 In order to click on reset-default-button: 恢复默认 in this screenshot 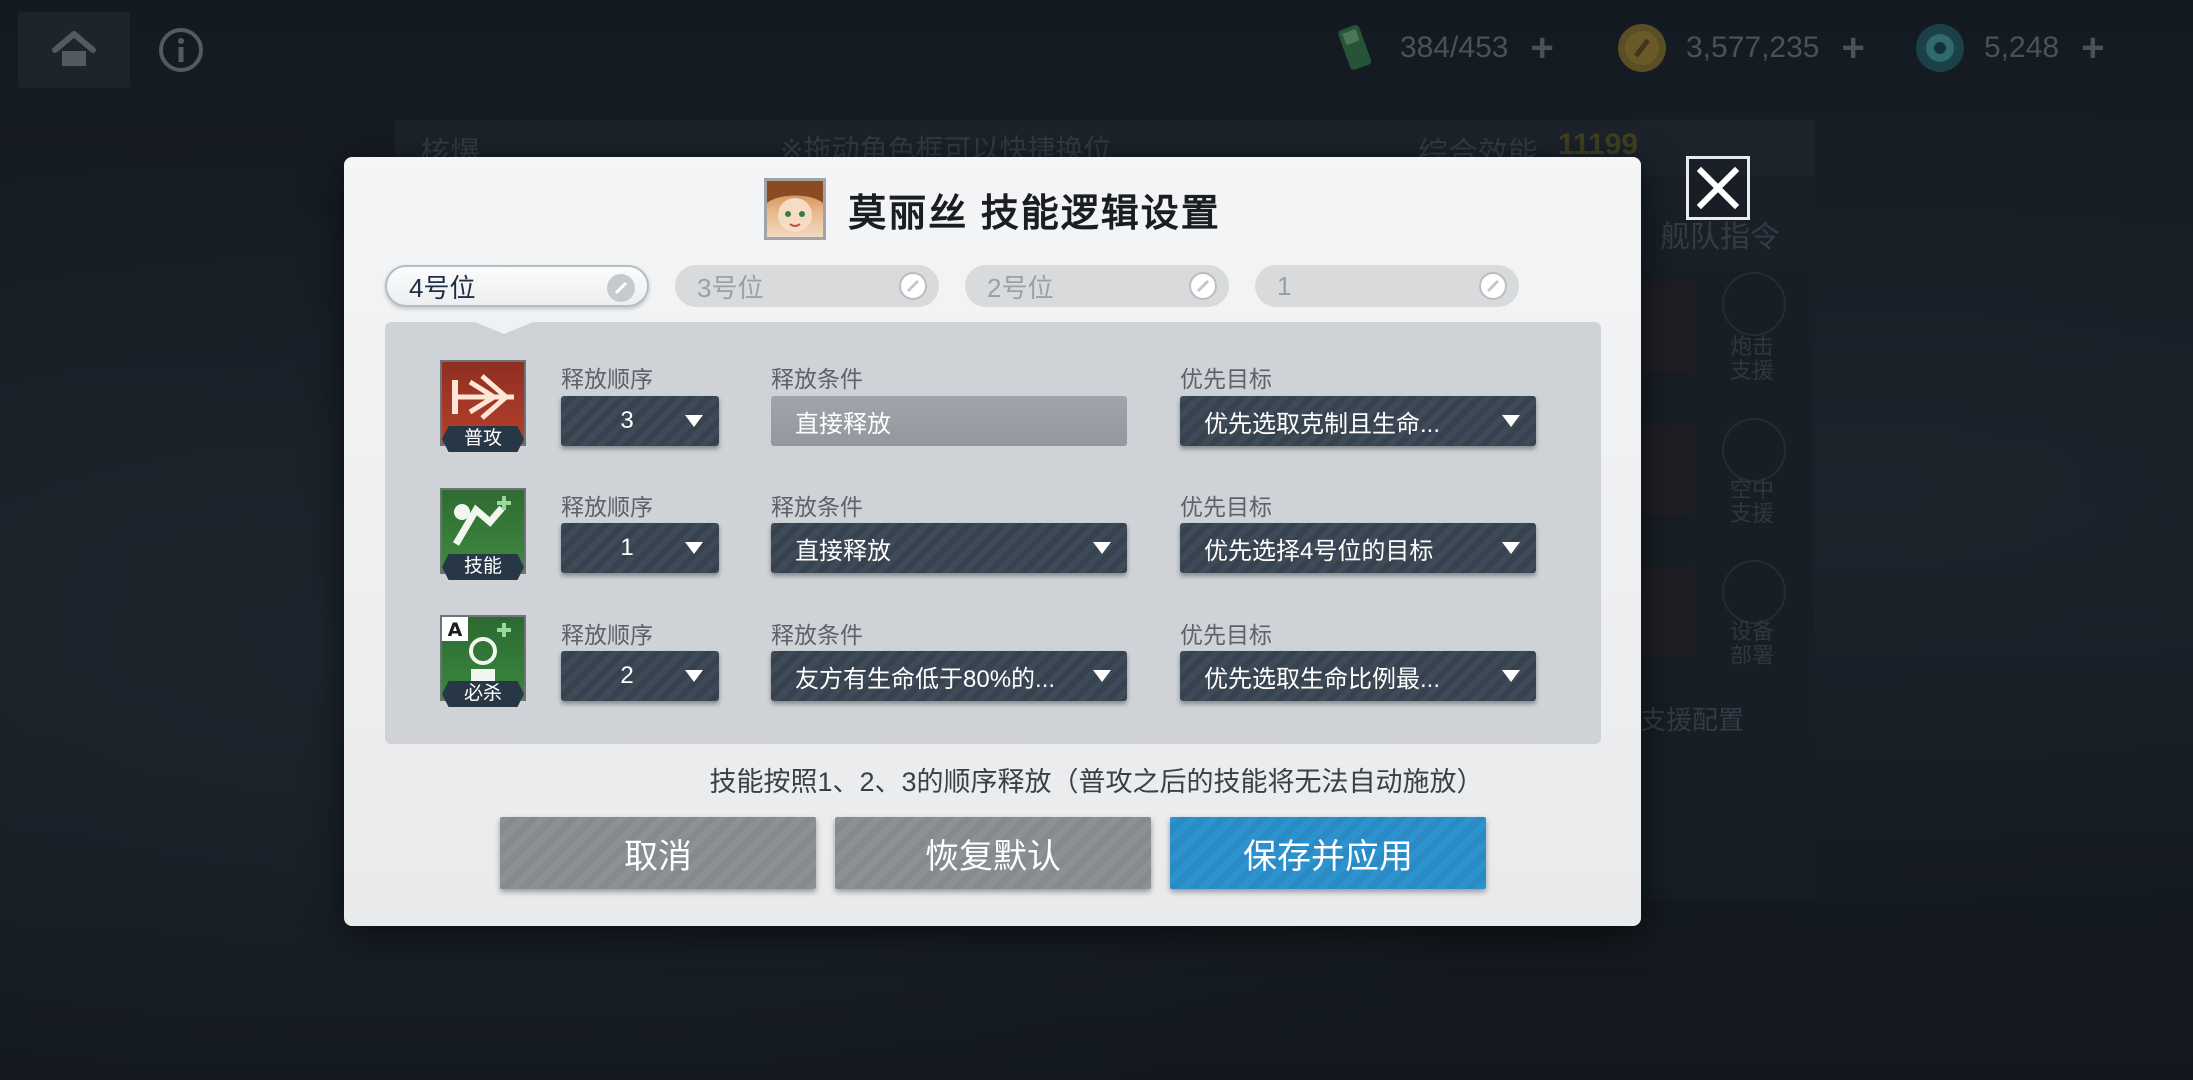, I will do `click(993, 853)`.